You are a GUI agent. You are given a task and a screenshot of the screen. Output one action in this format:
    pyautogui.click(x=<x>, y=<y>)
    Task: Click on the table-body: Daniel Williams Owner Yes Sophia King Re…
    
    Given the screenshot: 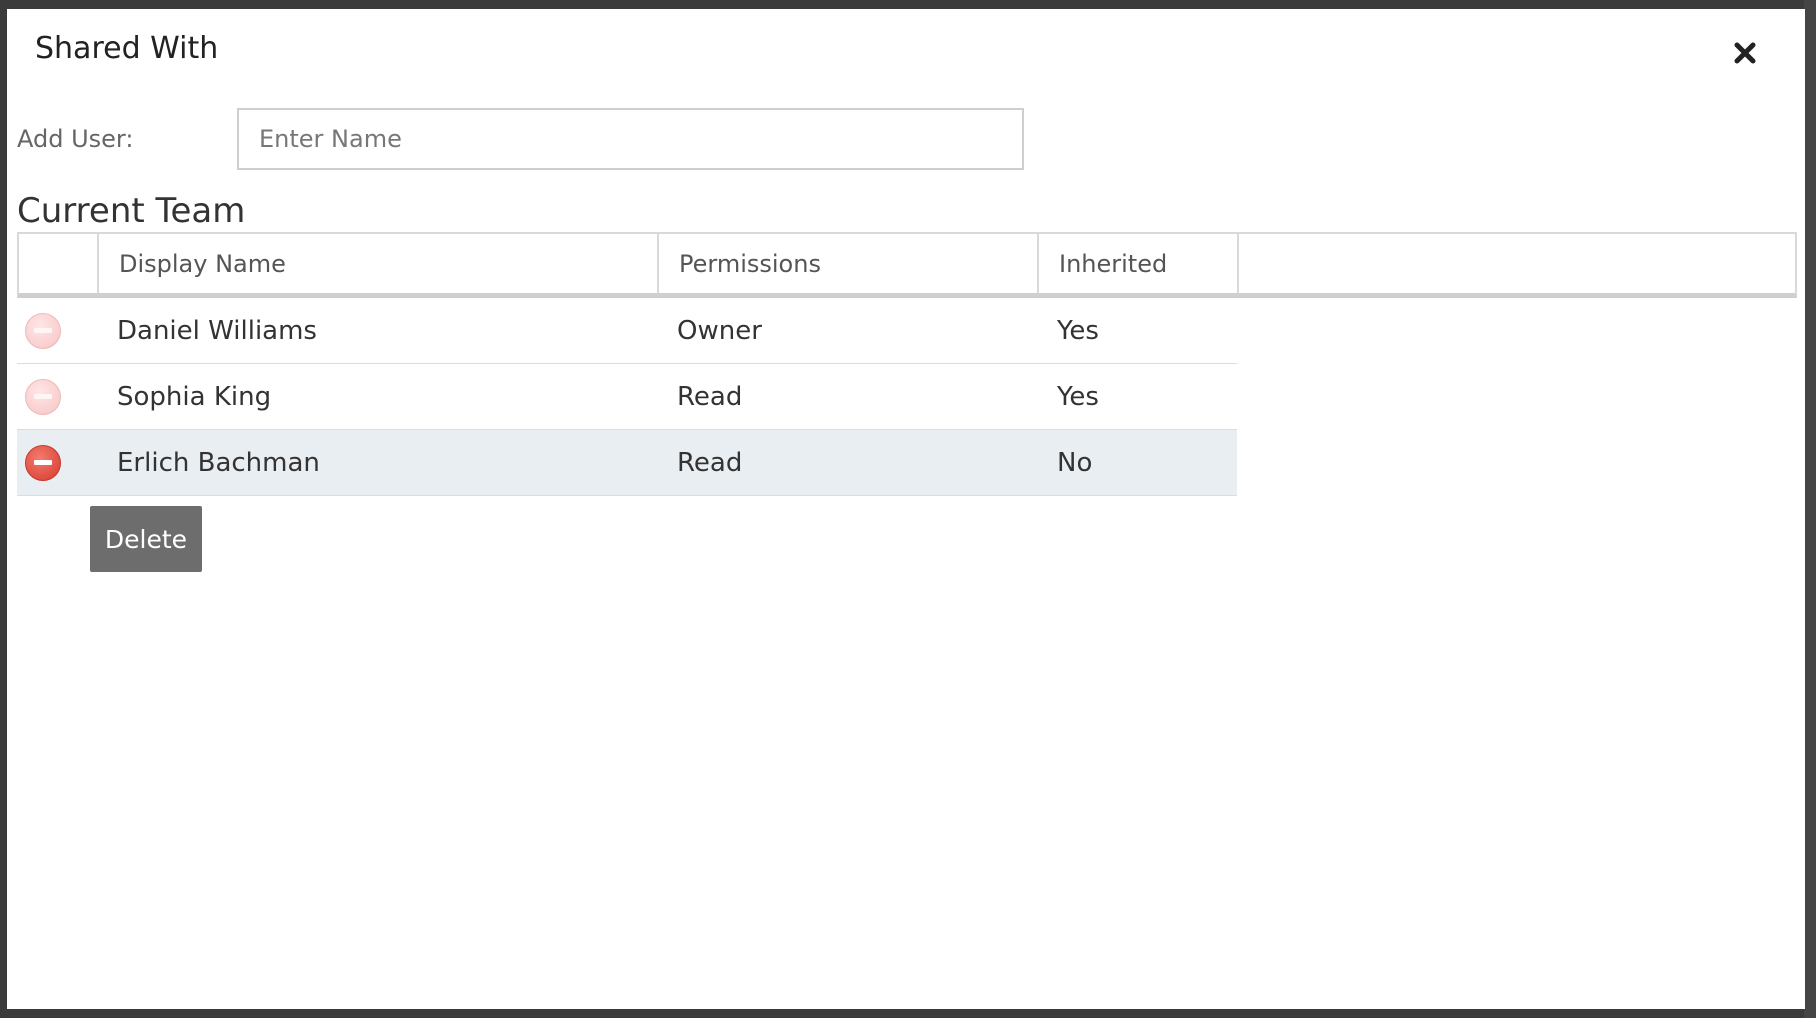 What is the action you would take?
    pyautogui.click(x=627, y=397)
    